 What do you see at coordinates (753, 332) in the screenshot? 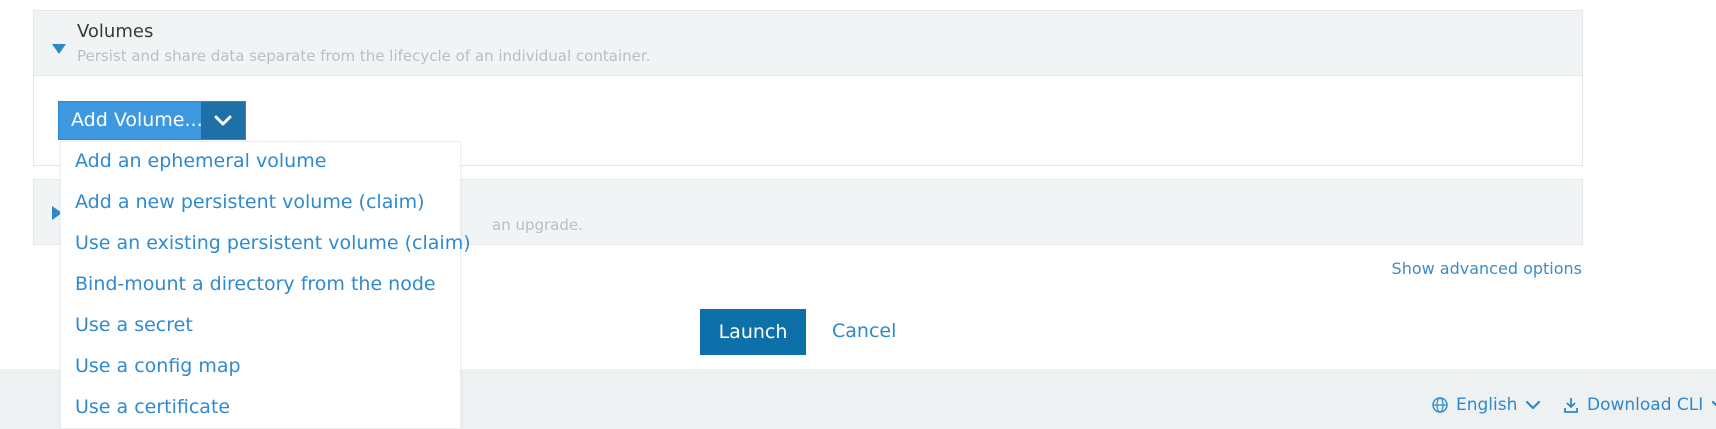
I see `launch-button: Launch` at bounding box center [753, 332].